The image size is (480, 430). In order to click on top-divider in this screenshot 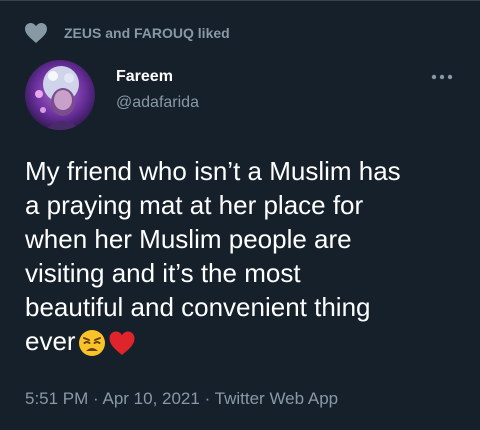, I will do `click(240, 0)`.